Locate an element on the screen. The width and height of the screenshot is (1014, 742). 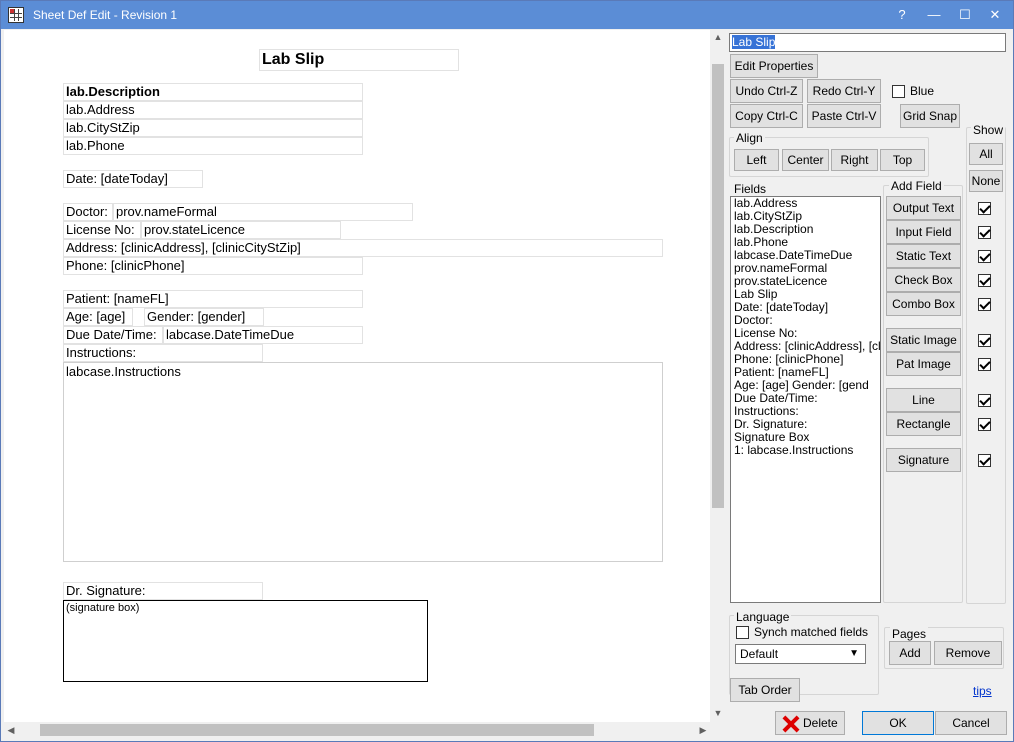
canvas-horizontal-scrollbar: ◀ ▶ is located at coordinates (357, 730).